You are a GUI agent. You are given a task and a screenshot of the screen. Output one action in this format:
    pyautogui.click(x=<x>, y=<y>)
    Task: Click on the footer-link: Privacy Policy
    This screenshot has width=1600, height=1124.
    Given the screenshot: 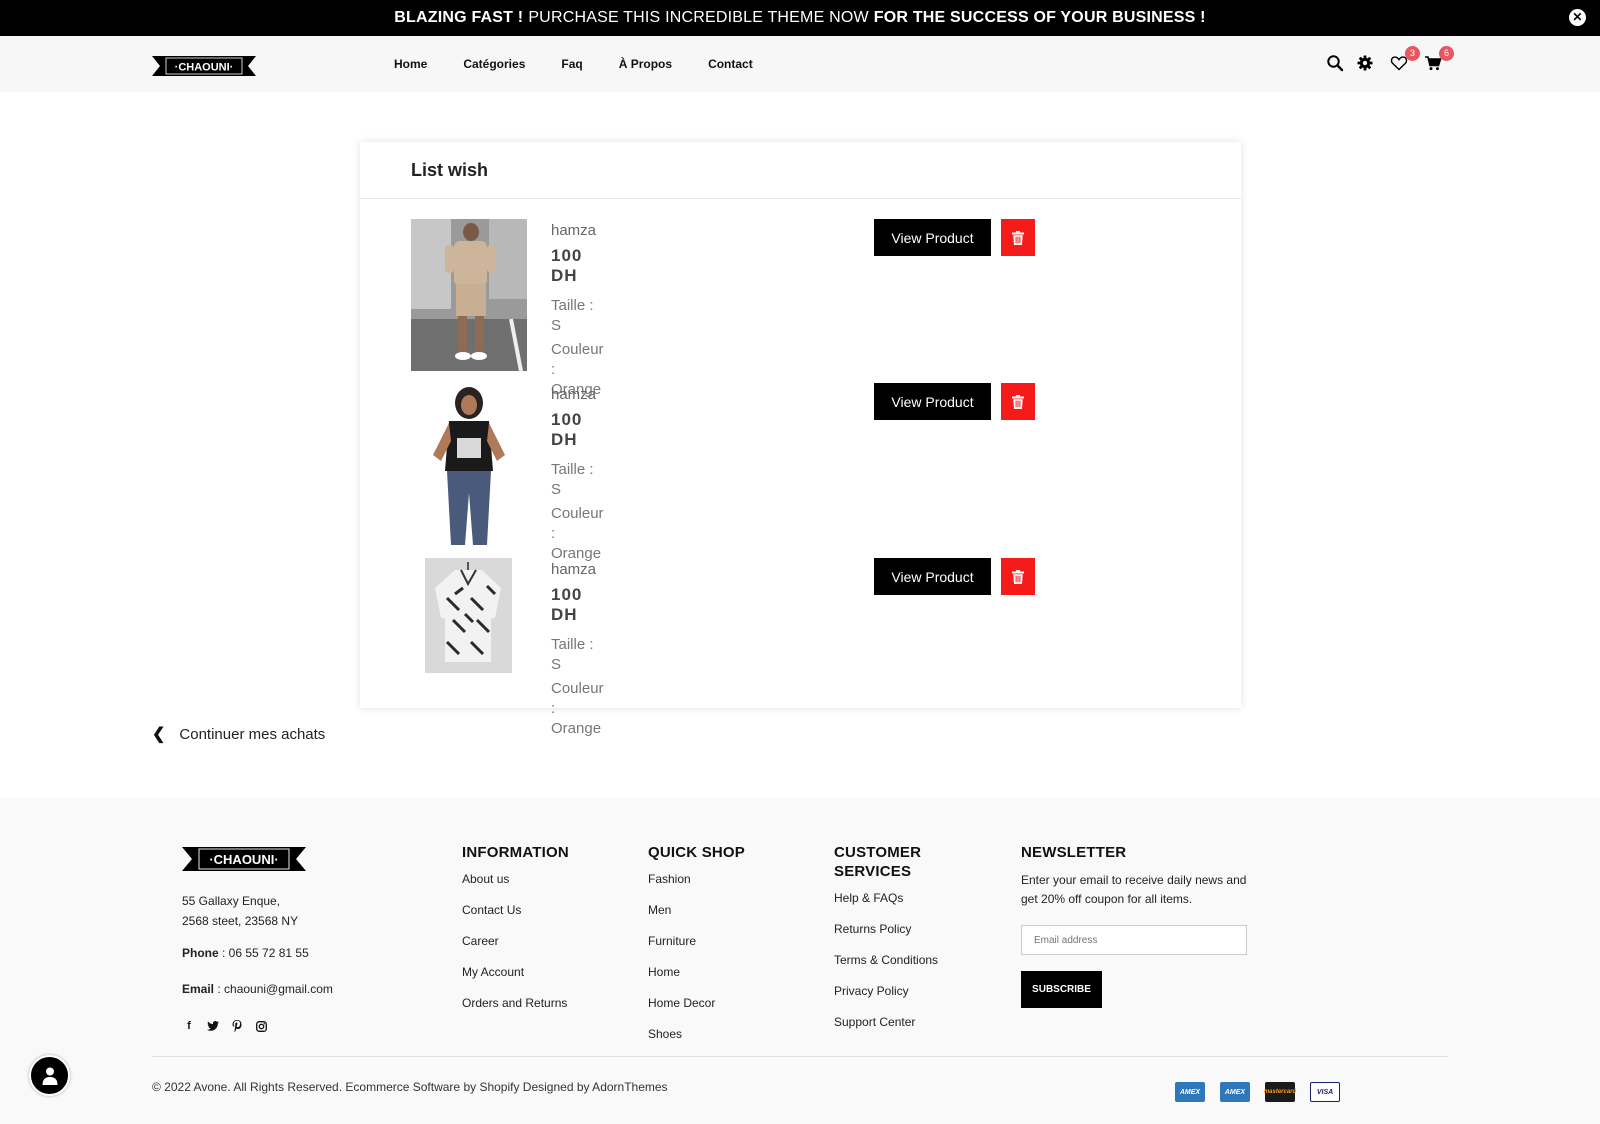 What is the action you would take?
    pyautogui.click(x=886, y=991)
    